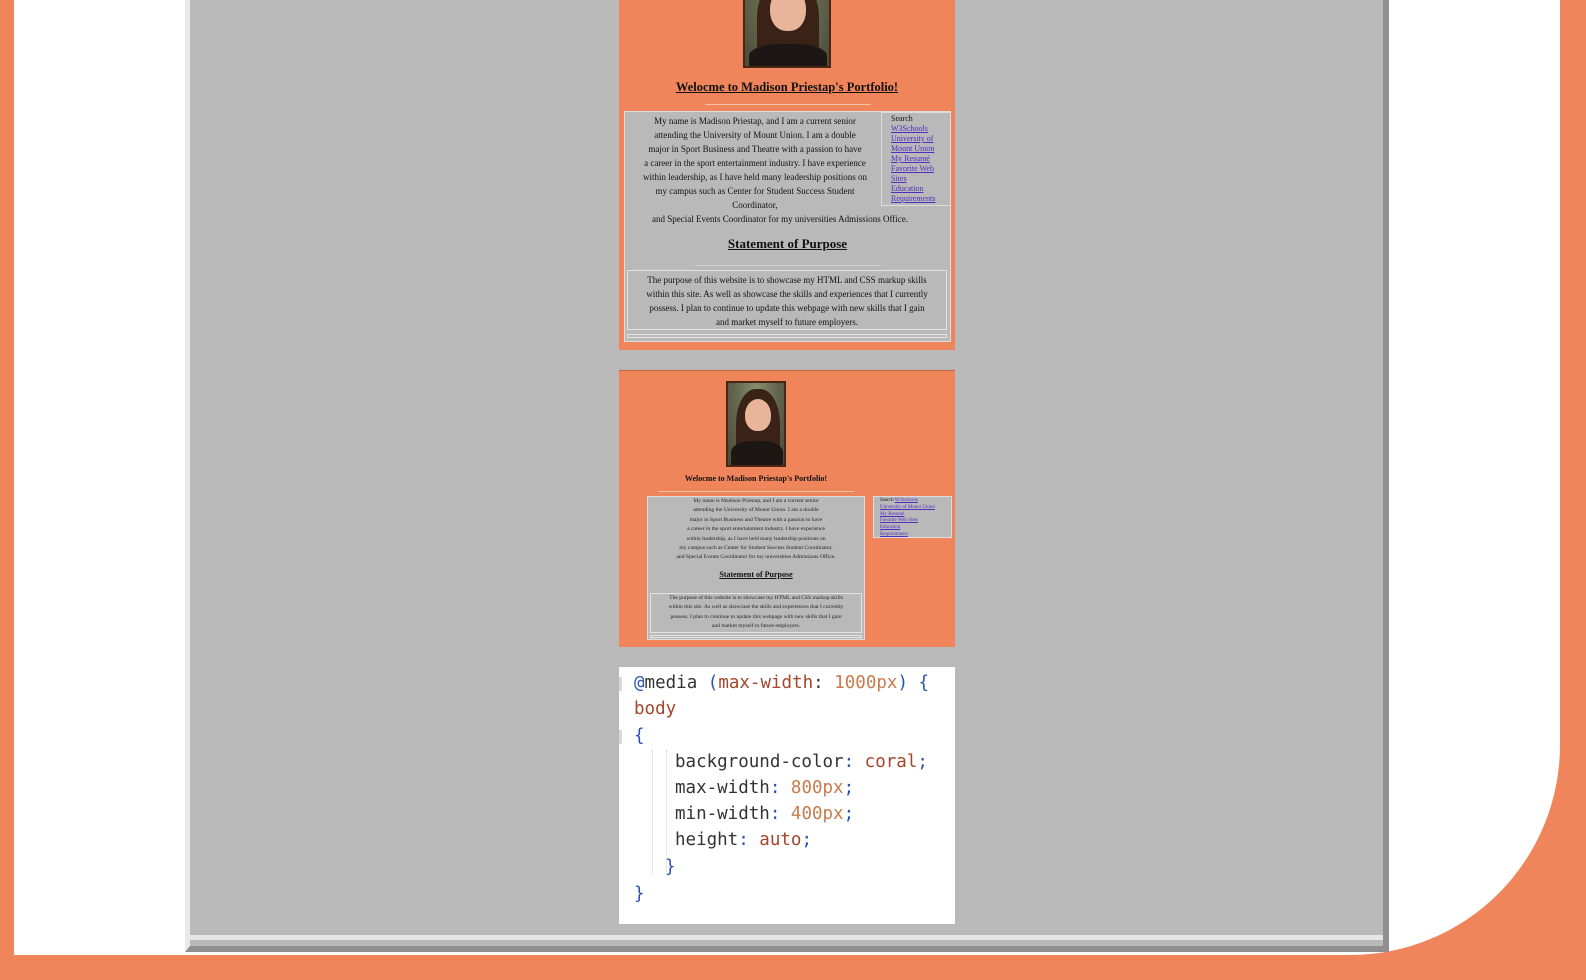  Describe the element at coordinates (743, 840) in the screenshot. I see `code-line-prop: height: auto;` at that location.